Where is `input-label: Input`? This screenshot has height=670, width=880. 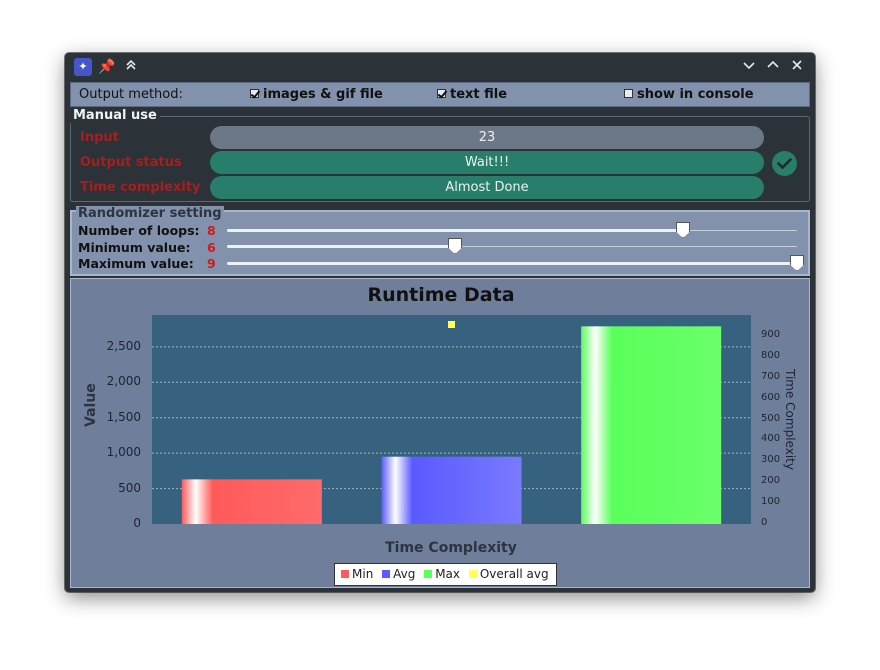 input-label: Input is located at coordinates (99, 137).